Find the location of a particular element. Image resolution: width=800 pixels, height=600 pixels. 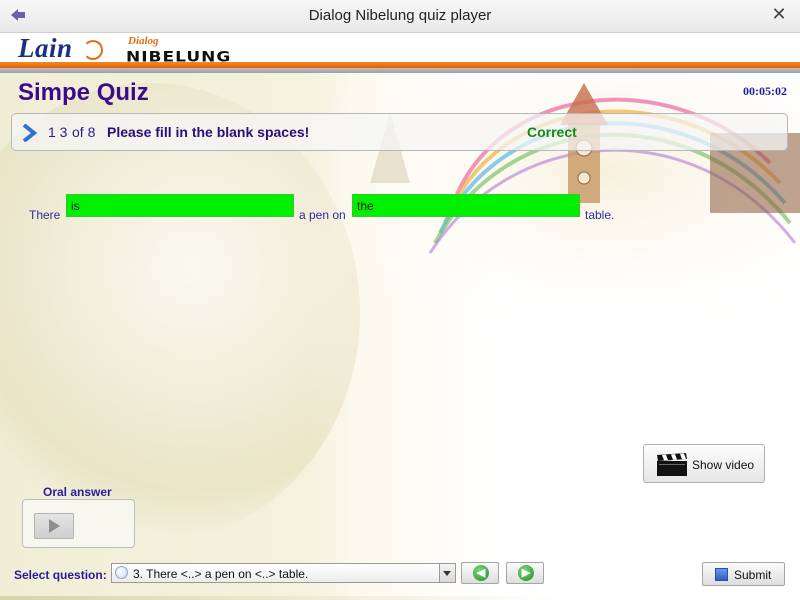

sentence-text-3: table. is located at coordinates (600, 215).